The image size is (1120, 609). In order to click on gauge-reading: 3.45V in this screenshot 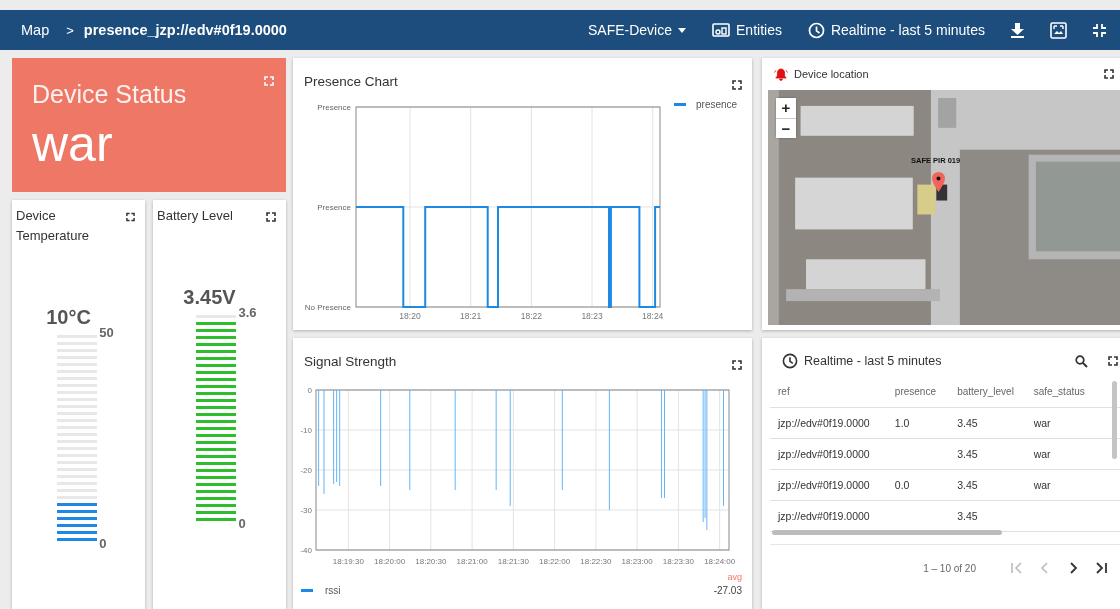, I will do `click(209, 297)`.